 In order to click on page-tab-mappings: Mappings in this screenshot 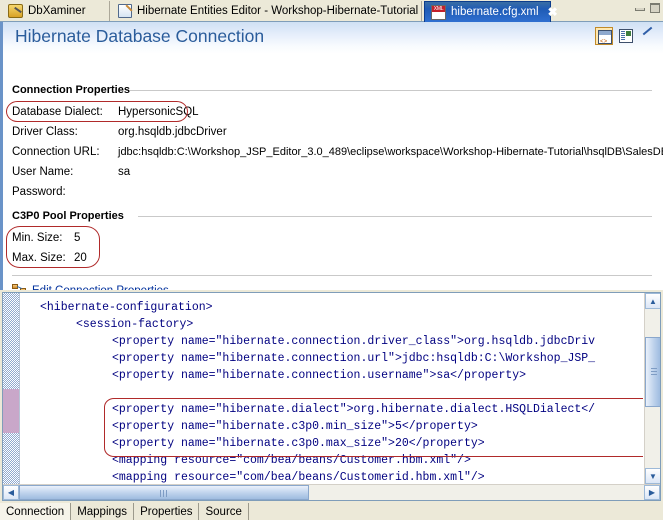, I will do `click(103, 511)`.